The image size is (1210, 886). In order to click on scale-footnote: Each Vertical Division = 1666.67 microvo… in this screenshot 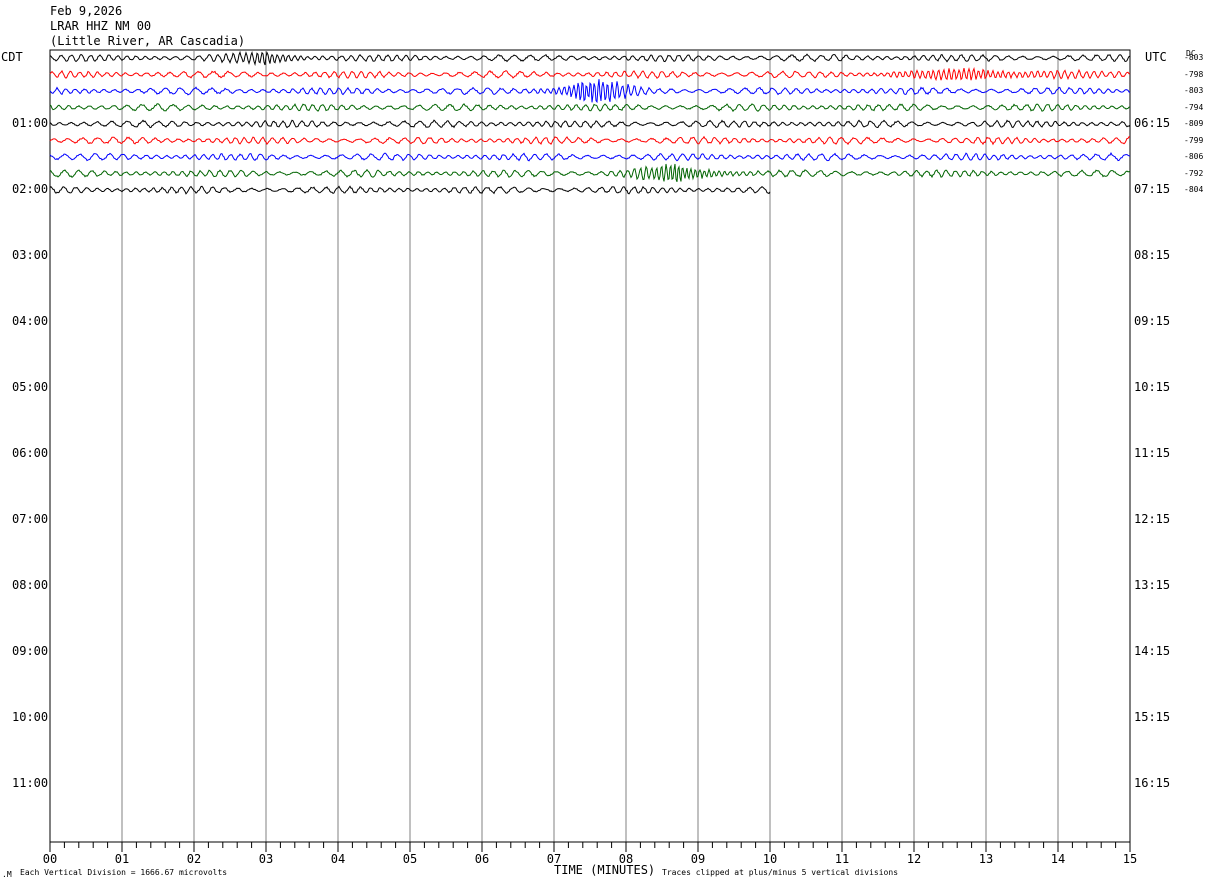, I will do `click(124, 872)`.